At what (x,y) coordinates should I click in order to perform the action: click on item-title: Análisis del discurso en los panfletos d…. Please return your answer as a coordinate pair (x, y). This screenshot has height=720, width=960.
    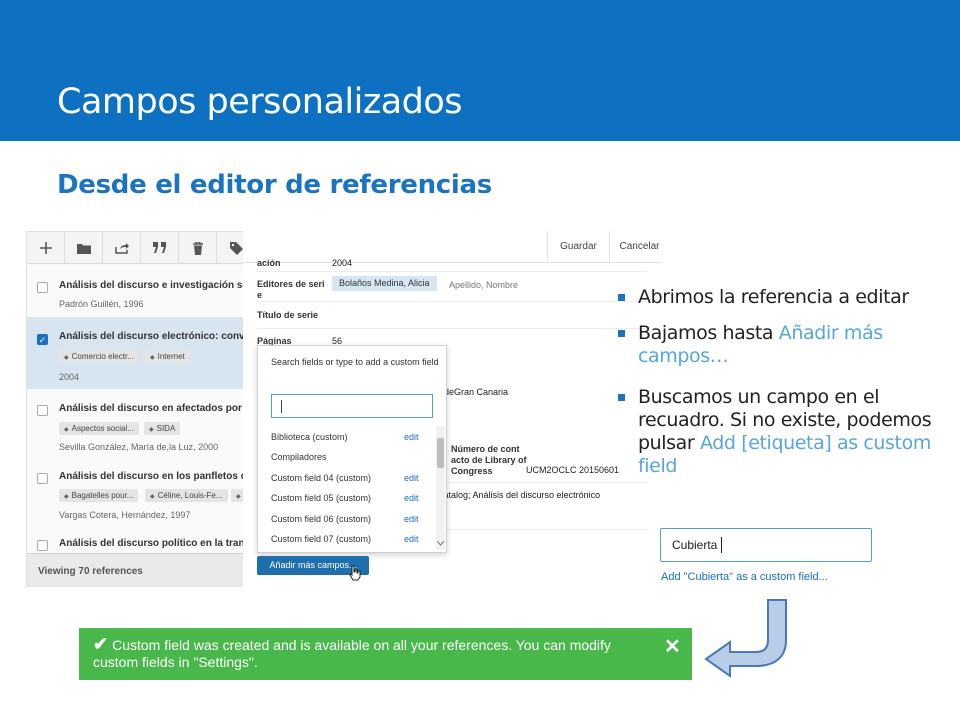
    Looking at the image, I should click on (151, 476).